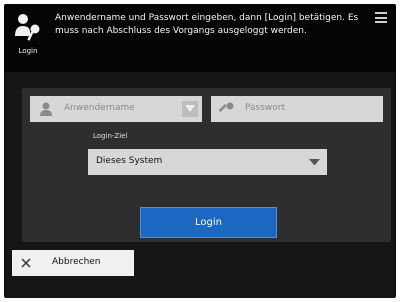  Describe the element at coordinates (265, 108) in the screenshot. I see `password-placeholder: Passwort` at that location.